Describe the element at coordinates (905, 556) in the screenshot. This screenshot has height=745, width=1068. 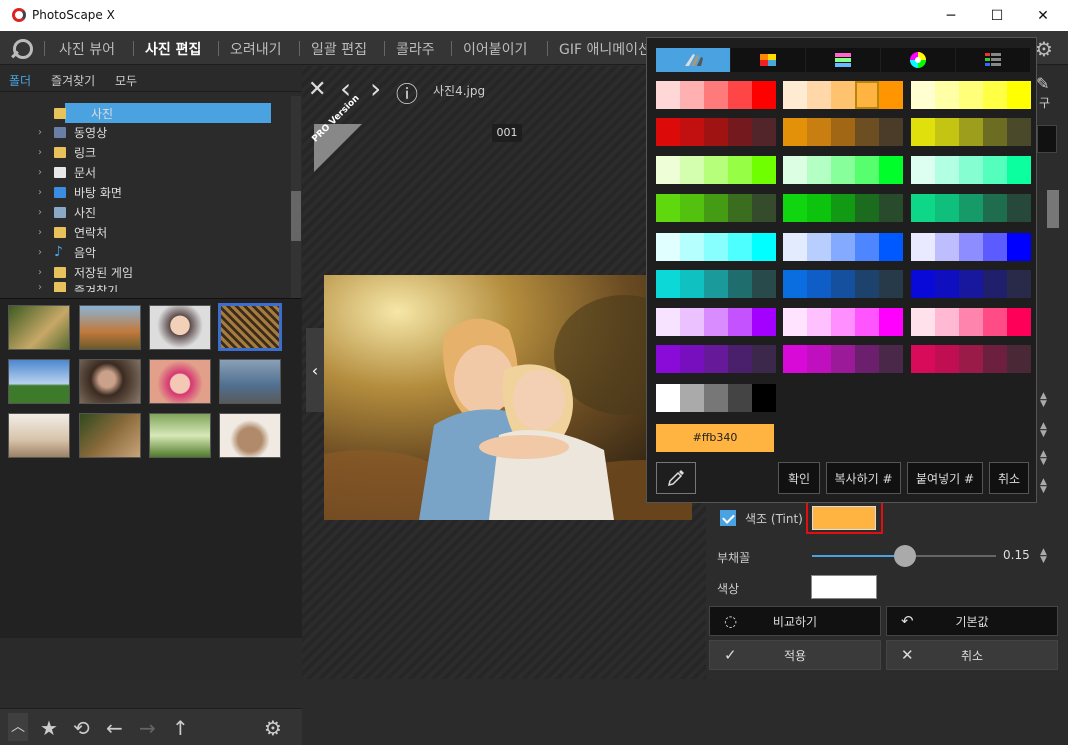
I see `opacity-slider-knob` at that location.